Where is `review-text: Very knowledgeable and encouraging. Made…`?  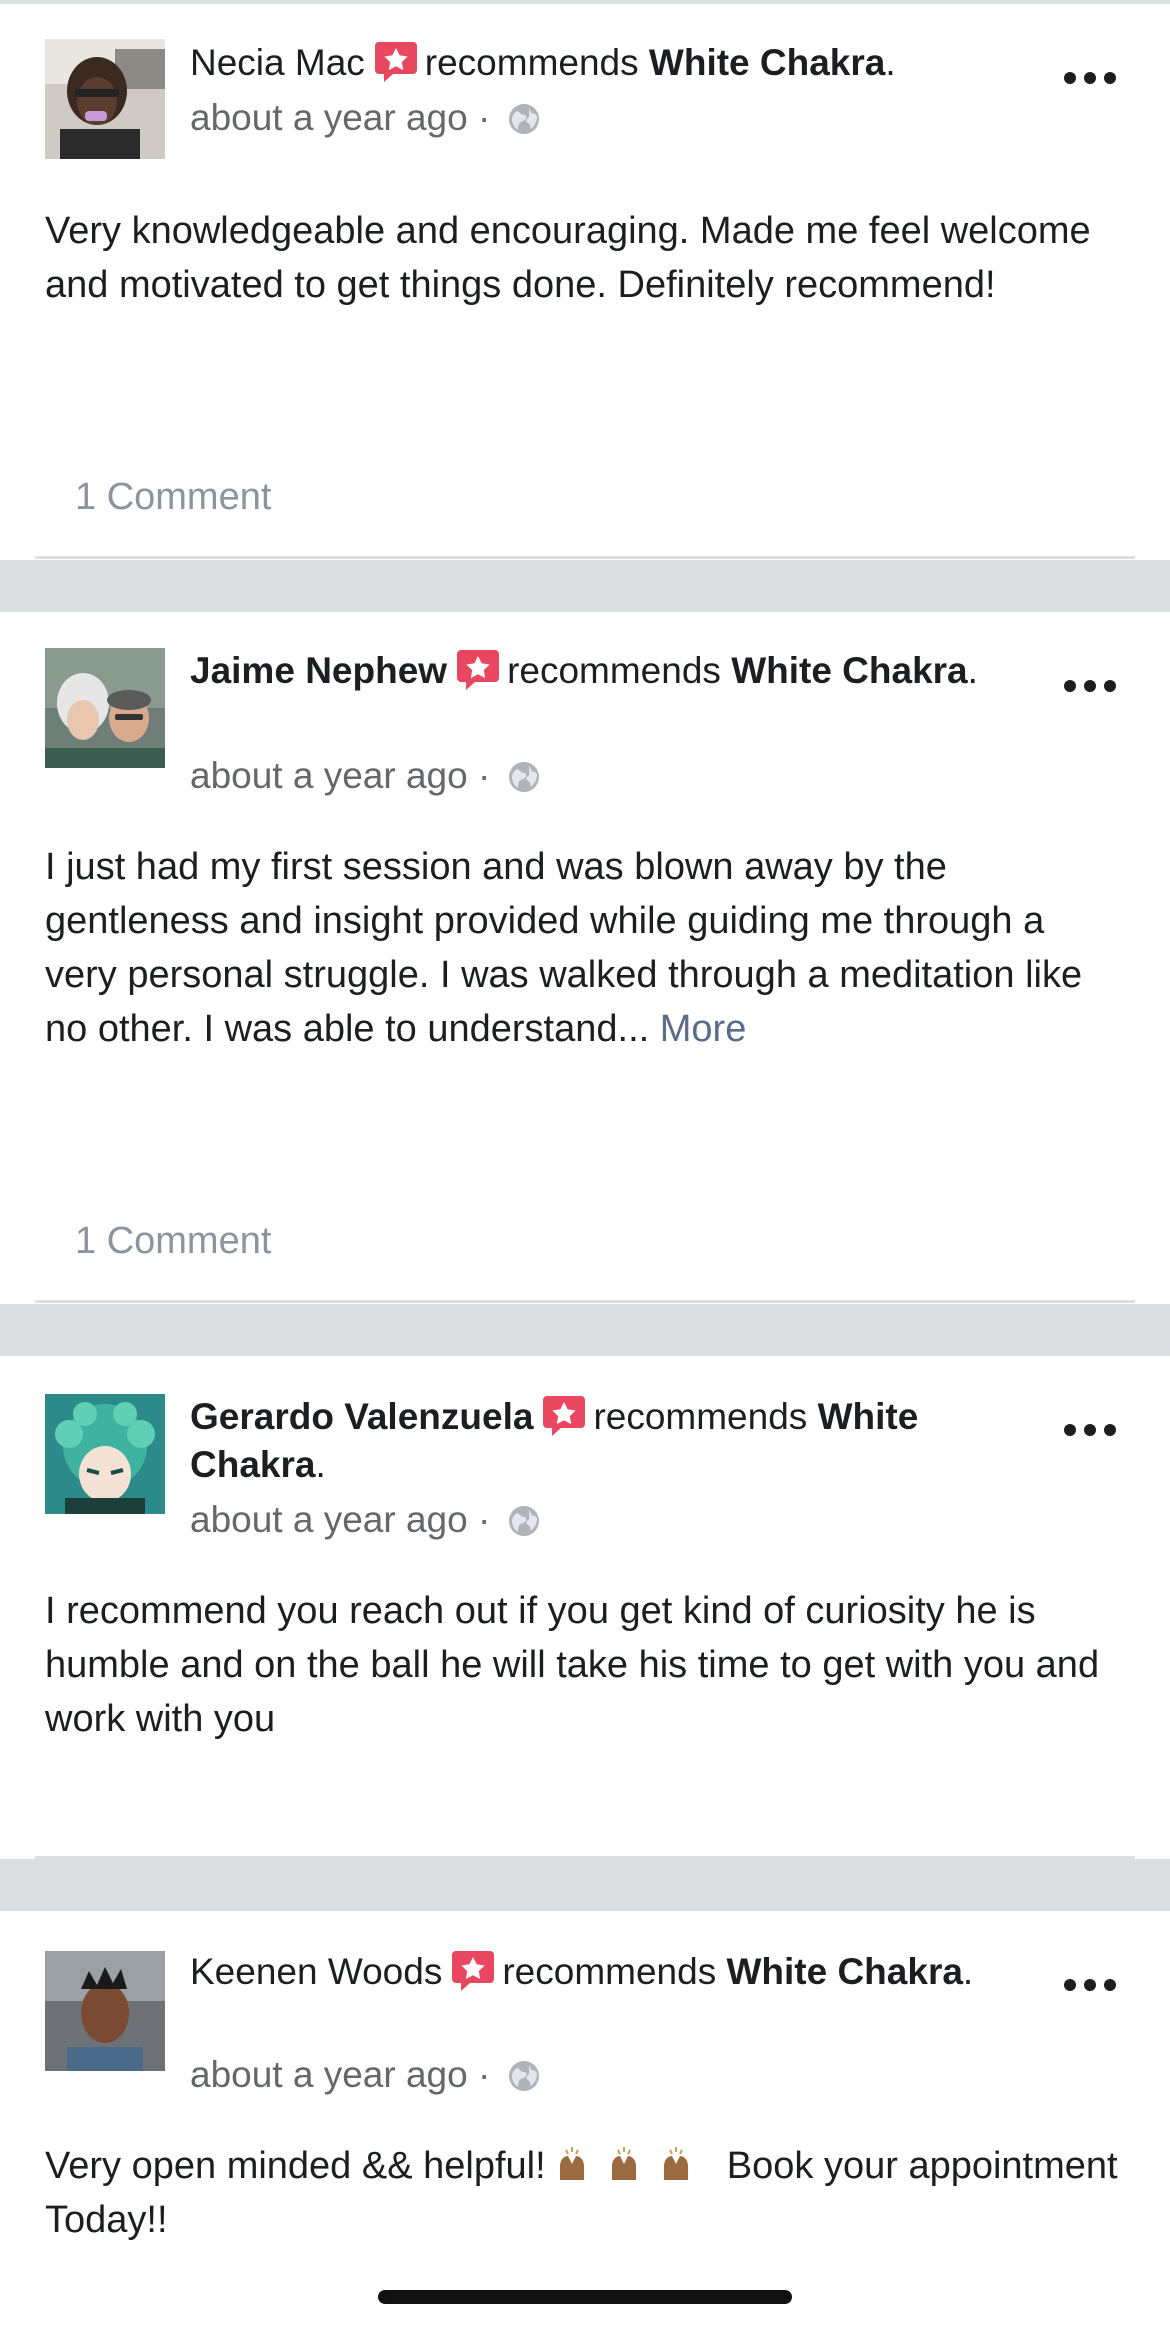
review-text: Very knowledgeable and encouraging. Made… is located at coordinates (568, 258).